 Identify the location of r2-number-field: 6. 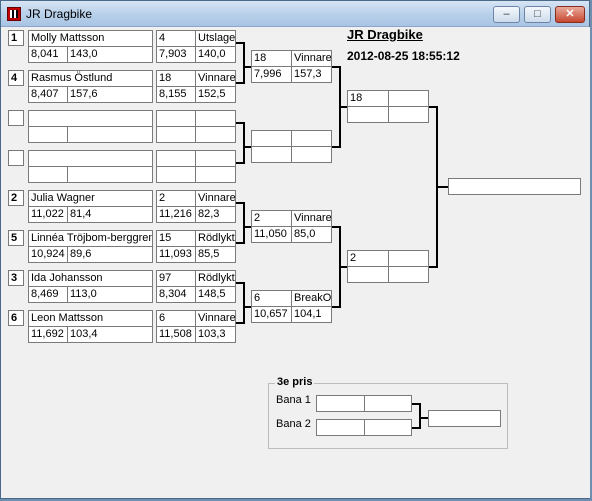
(271, 298).